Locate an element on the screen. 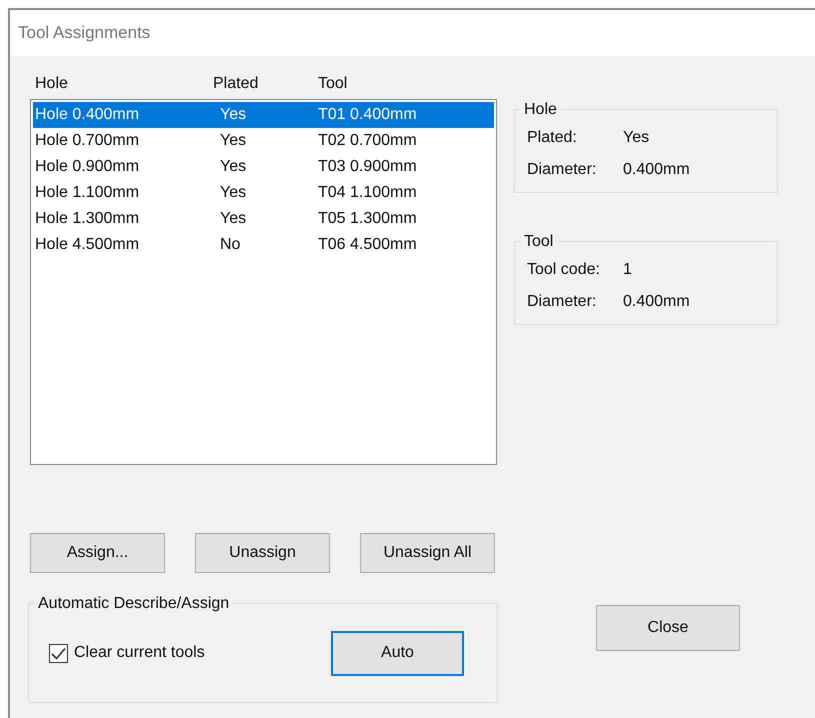  checkbox is located at coordinates (58, 653).